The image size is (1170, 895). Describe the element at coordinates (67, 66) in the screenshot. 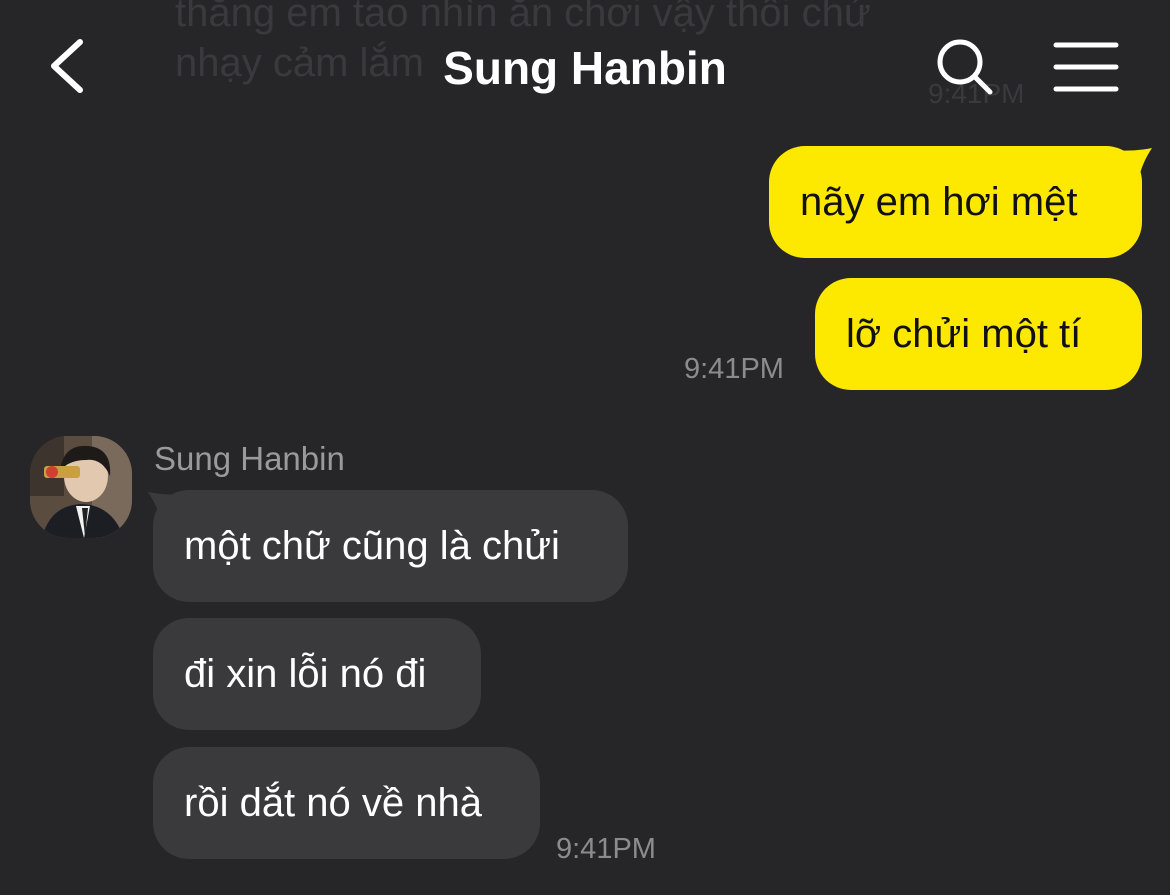

I see `chevron-left-icon` at that location.